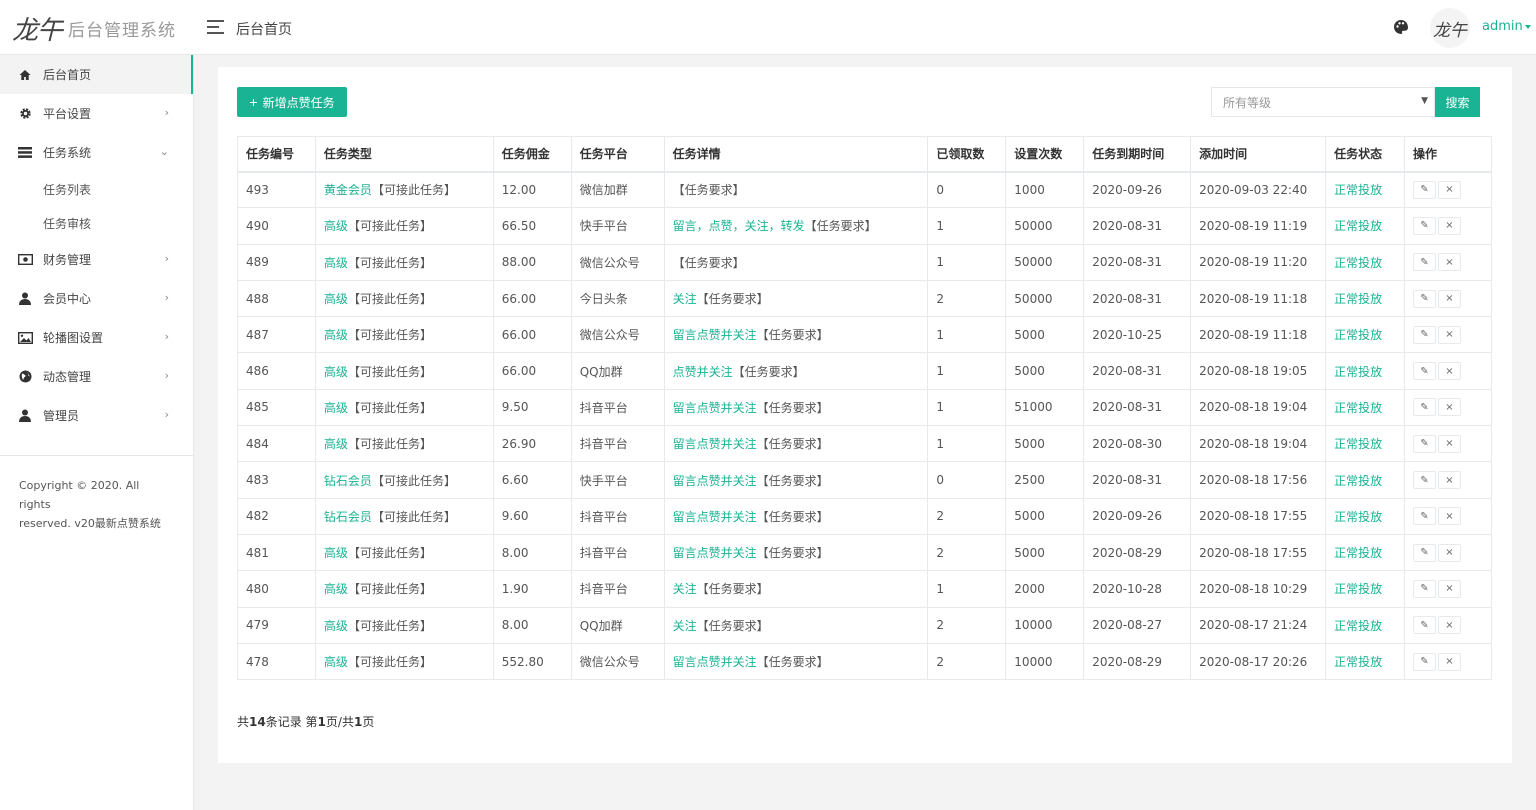  Describe the element at coordinates (1258, 444) in the screenshot. I see `cell-added: 2020-08-18 19:04` at that location.